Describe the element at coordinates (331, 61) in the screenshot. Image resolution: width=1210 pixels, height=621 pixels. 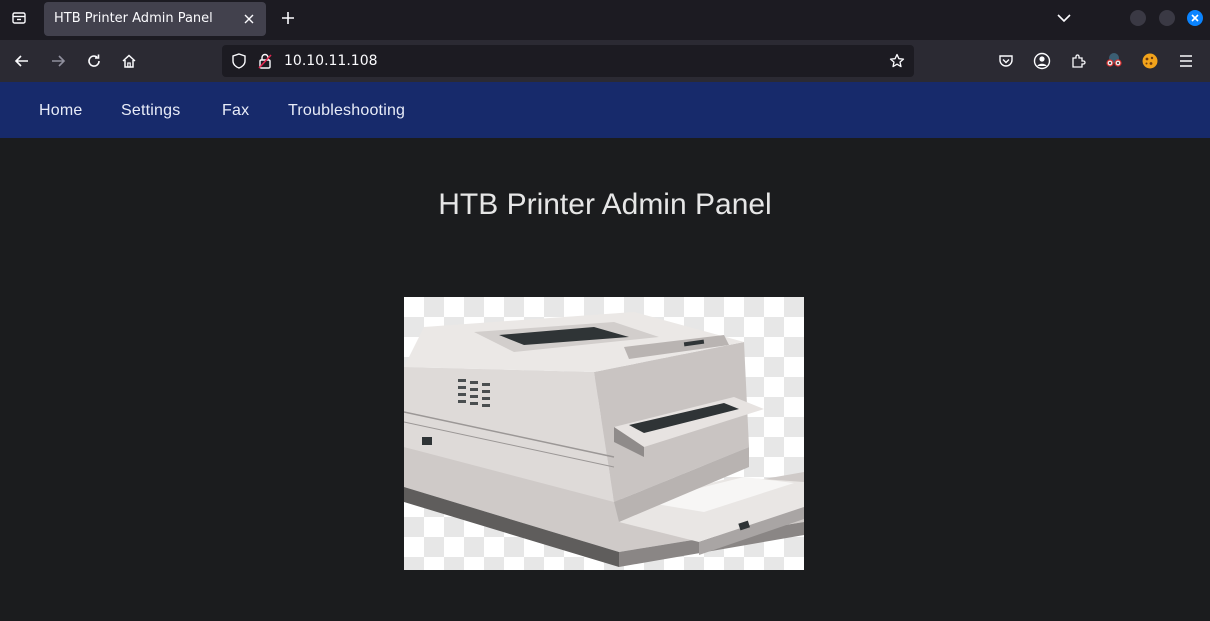
I see `url-text: 10.10.11.108` at that location.